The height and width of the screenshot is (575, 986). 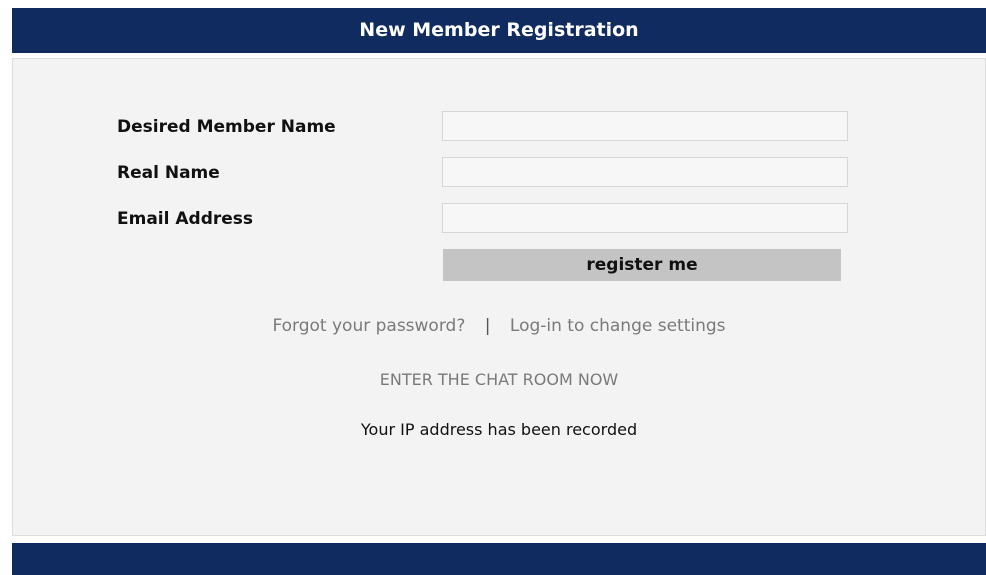 What do you see at coordinates (645, 218) in the screenshot?
I see `email-address-input` at bounding box center [645, 218].